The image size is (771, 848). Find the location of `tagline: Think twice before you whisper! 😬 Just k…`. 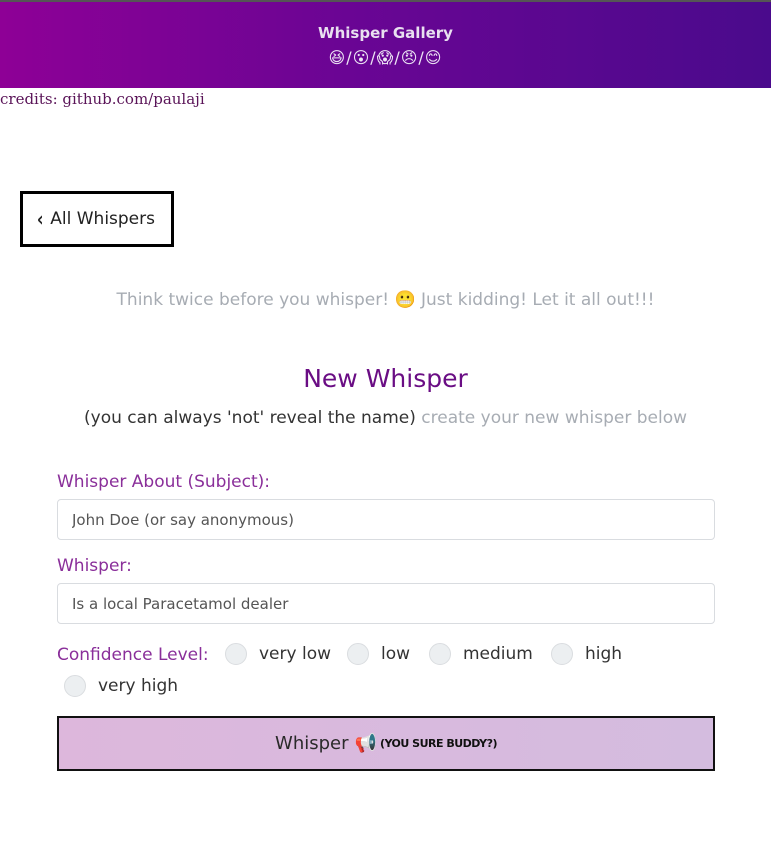

tagline: Think twice before you whisper! 😬 Just k… is located at coordinates (385, 300).